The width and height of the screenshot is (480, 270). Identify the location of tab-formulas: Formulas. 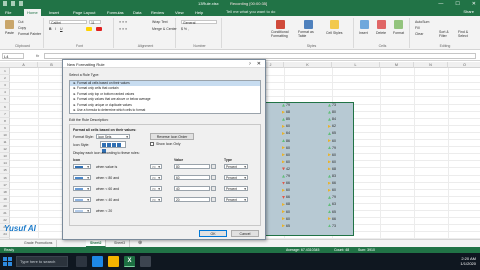
(115, 12).